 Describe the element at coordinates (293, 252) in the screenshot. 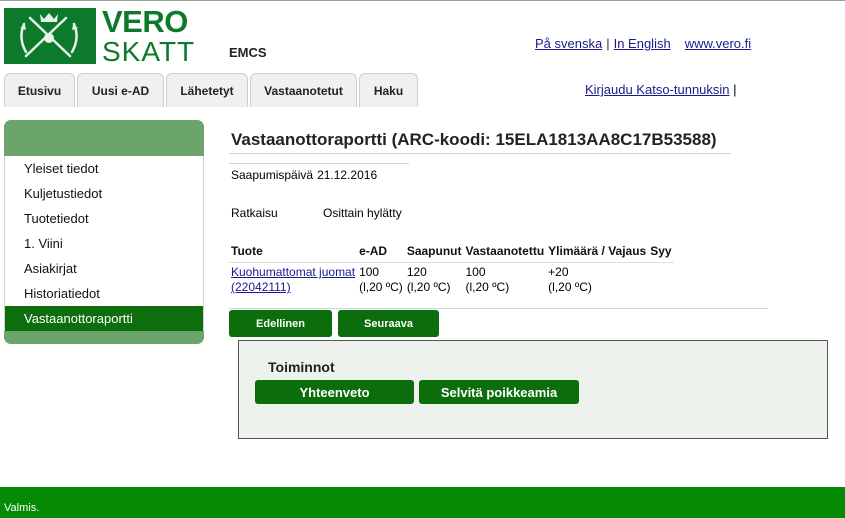

I see `column-header: Tuote` at that location.